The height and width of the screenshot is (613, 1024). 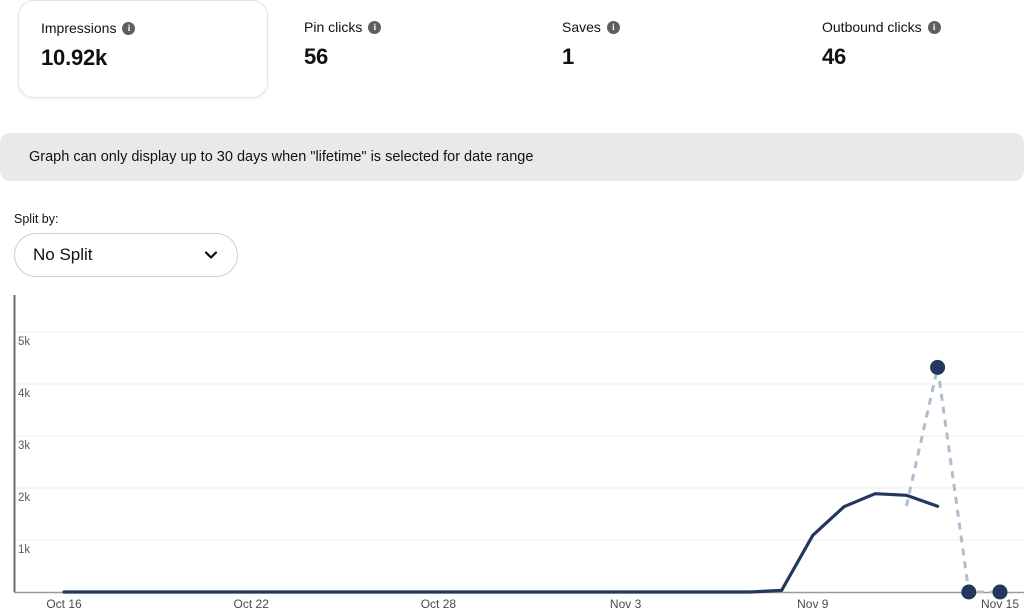 What do you see at coordinates (74, 57) in the screenshot?
I see `metric-value: 10.92k` at bounding box center [74, 57].